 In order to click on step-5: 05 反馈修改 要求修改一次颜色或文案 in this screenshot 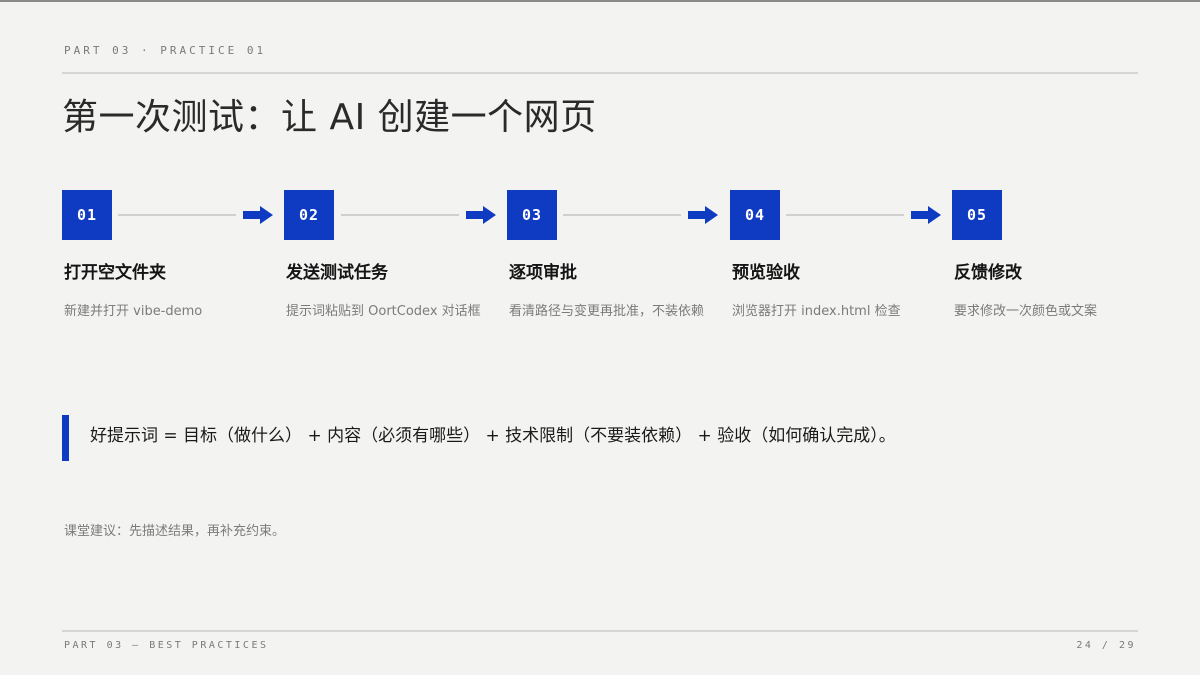, I will do `click(1062, 260)`.